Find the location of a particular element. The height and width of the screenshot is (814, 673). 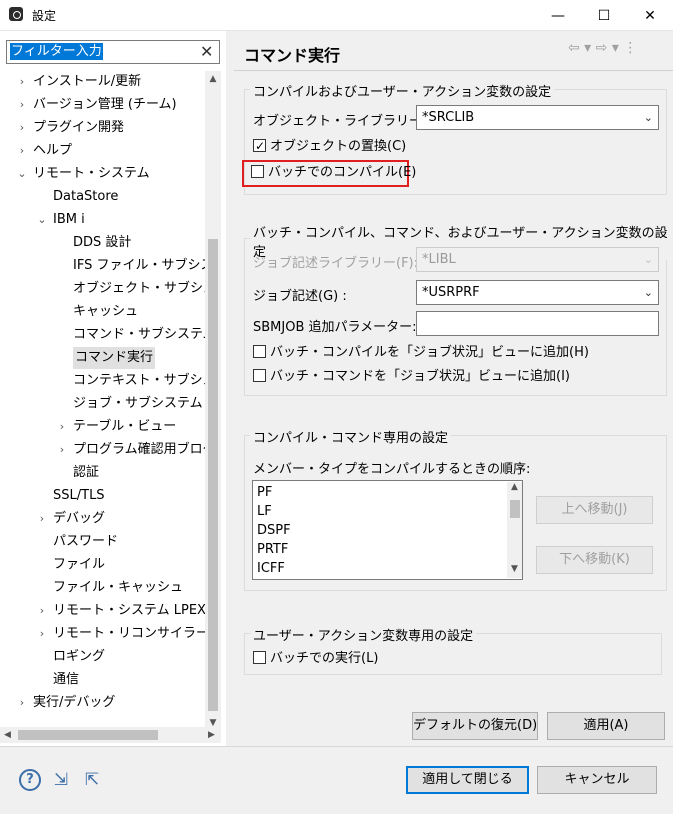

member-type-list: PF LF DSPF PRTF ICFF ▲ ▼ is located at coordinates (387, 530).